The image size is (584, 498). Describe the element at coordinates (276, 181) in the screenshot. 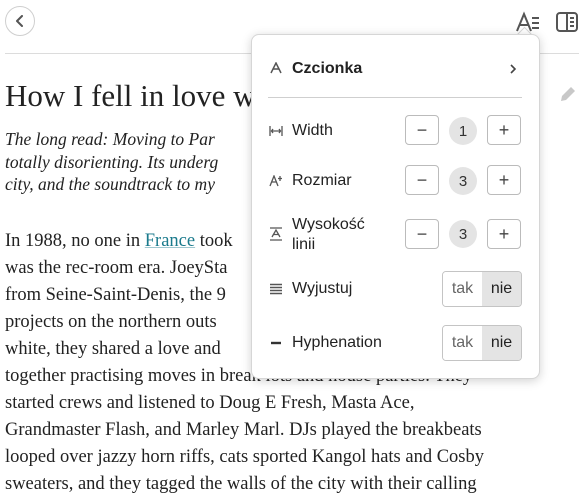

I see `size-icon` at that location.